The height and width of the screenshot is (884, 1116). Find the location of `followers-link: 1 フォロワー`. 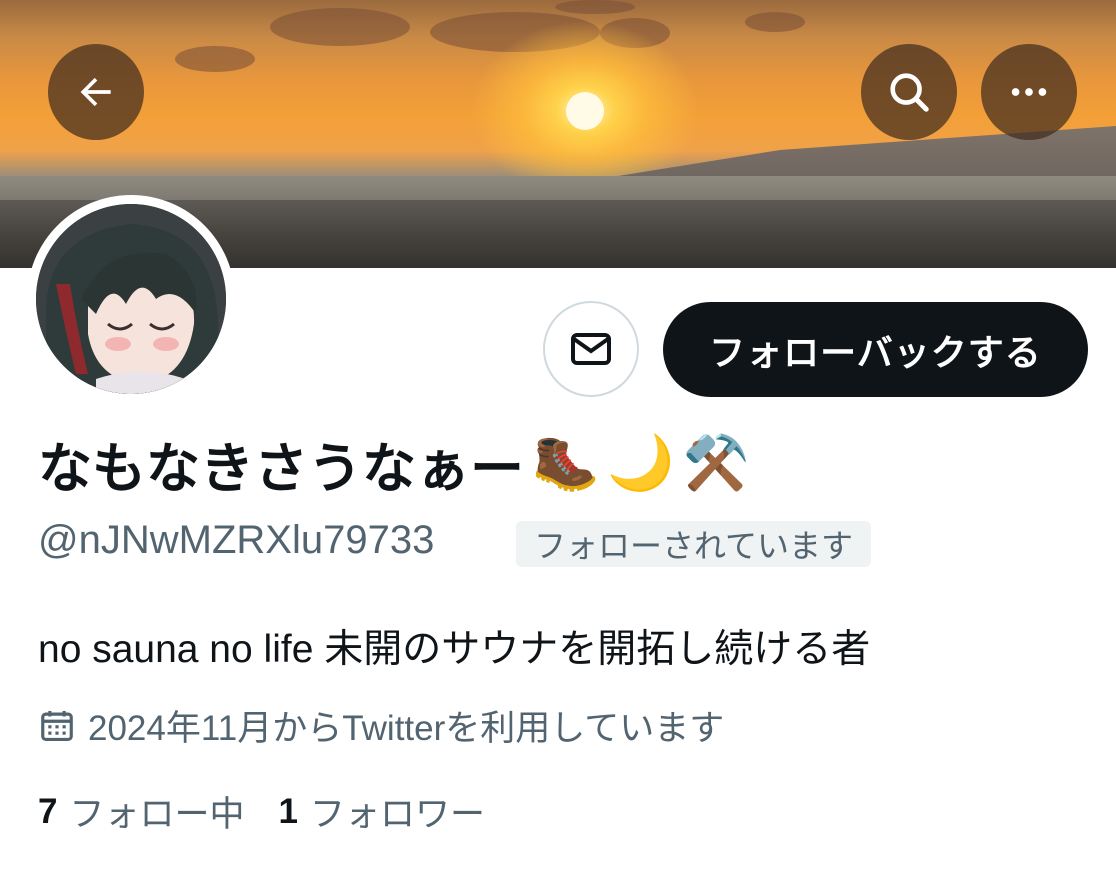

followers-link: 1 フォロワー is located at coordinates (381, 811).